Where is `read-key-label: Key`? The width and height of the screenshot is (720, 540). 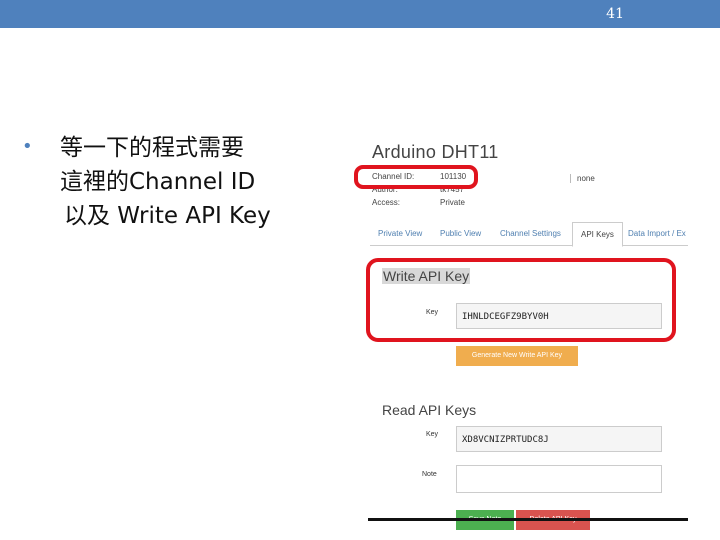
read-key-label: Key is located at coordinates (432, 434).